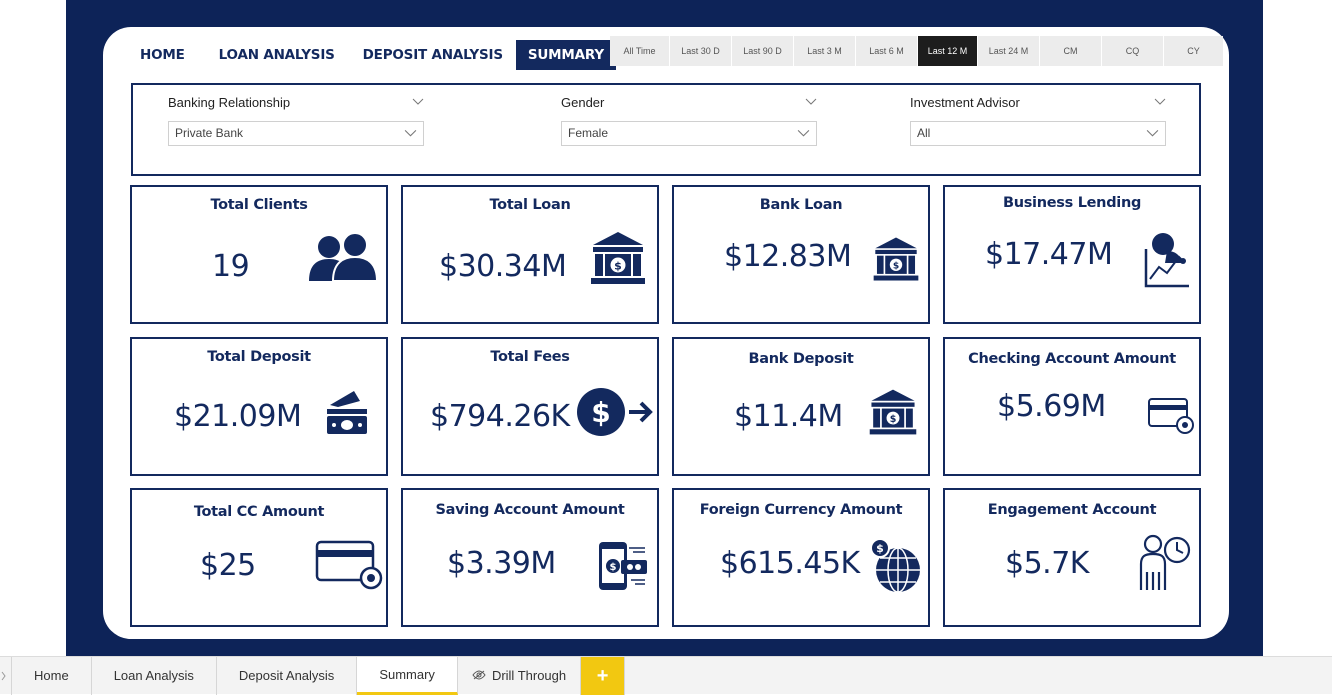 This screenshot has height=700, width=1332. What do you see at coordinates (603, 676) in the screenshot?
I see `add-page-button: +` at bounding box center [603, 676].